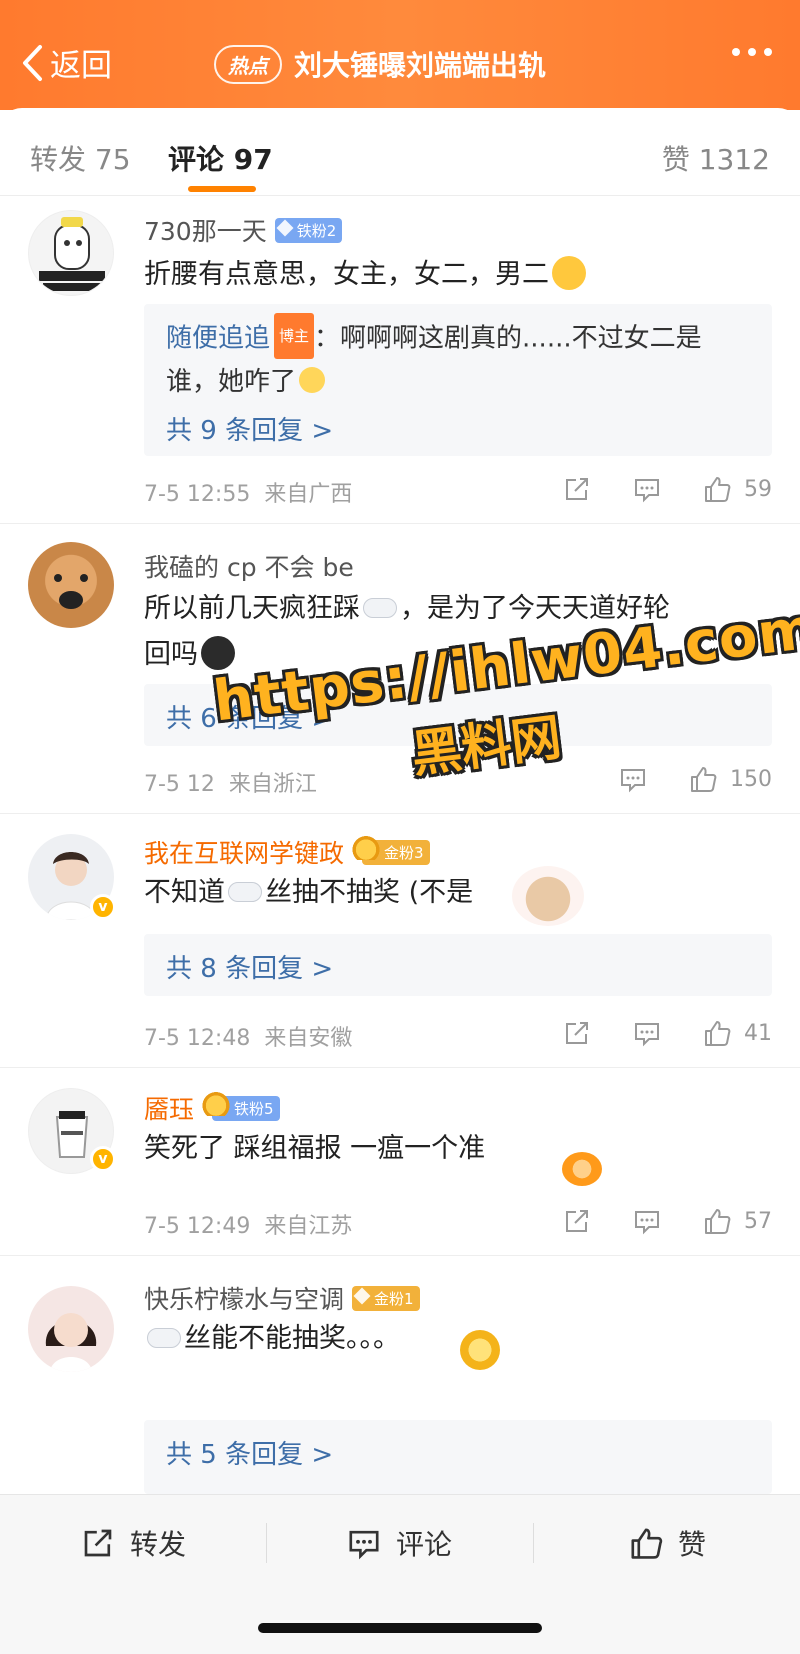 The width and height of the screenshot is (800, 1654). Describe the element at coordinates (249, 566) in the screenshot. I see `username: 我磕的 cp 不会 be` at that location.